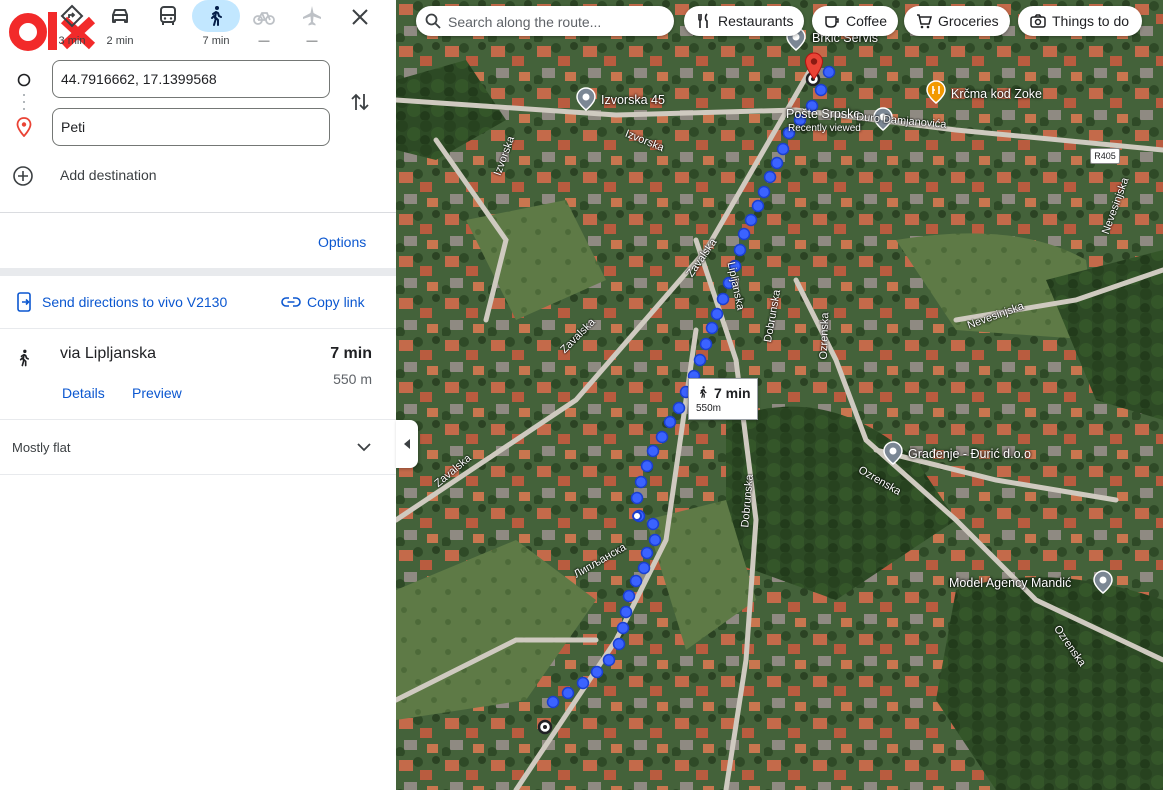 The height and width of the screenshot is (790, 1163). Describe the element at coordinates (191, 79) in the screenshot. I see `origin-input: 44.7916662, 17.1399568` at that location.